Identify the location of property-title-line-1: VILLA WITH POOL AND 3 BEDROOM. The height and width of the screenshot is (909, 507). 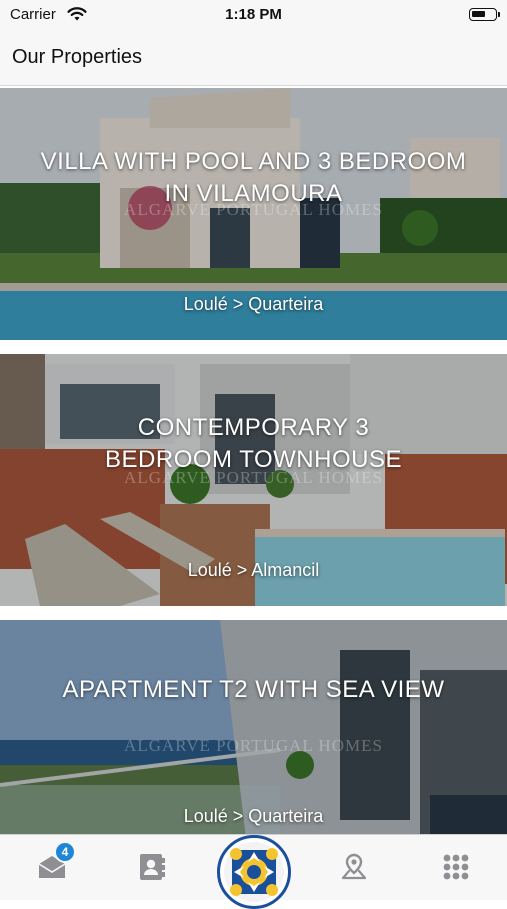
(253, 161).